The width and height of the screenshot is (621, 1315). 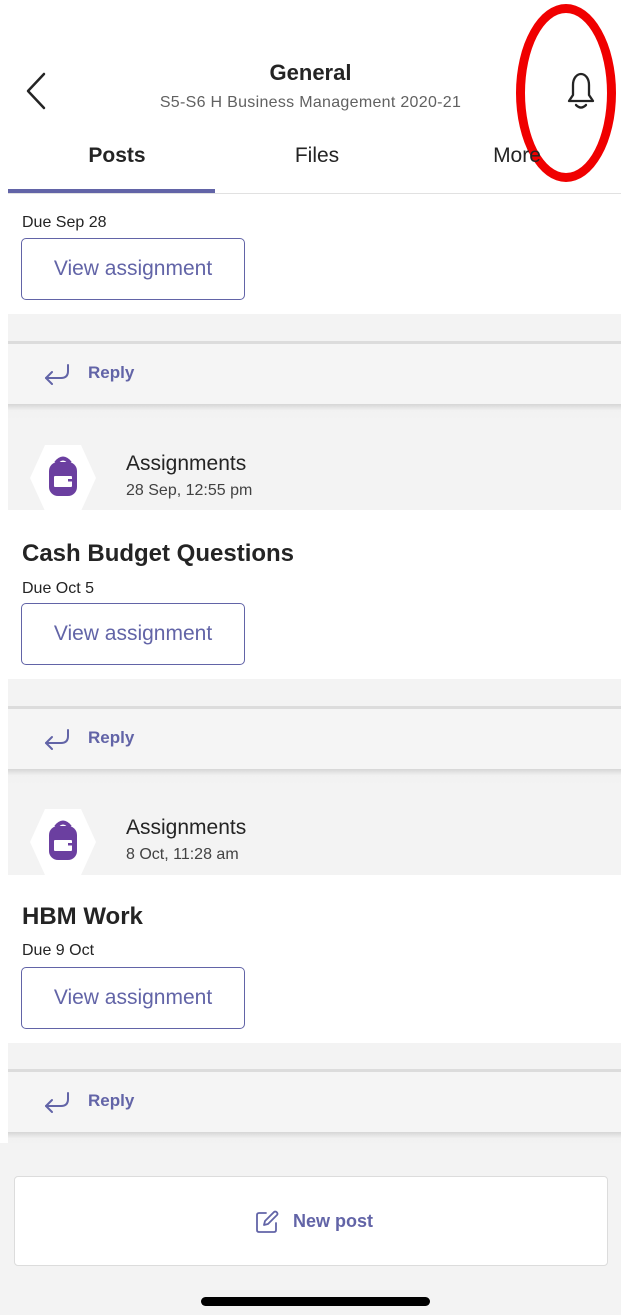 I want to click on tab-files: Files, so click(x=317, y=156).